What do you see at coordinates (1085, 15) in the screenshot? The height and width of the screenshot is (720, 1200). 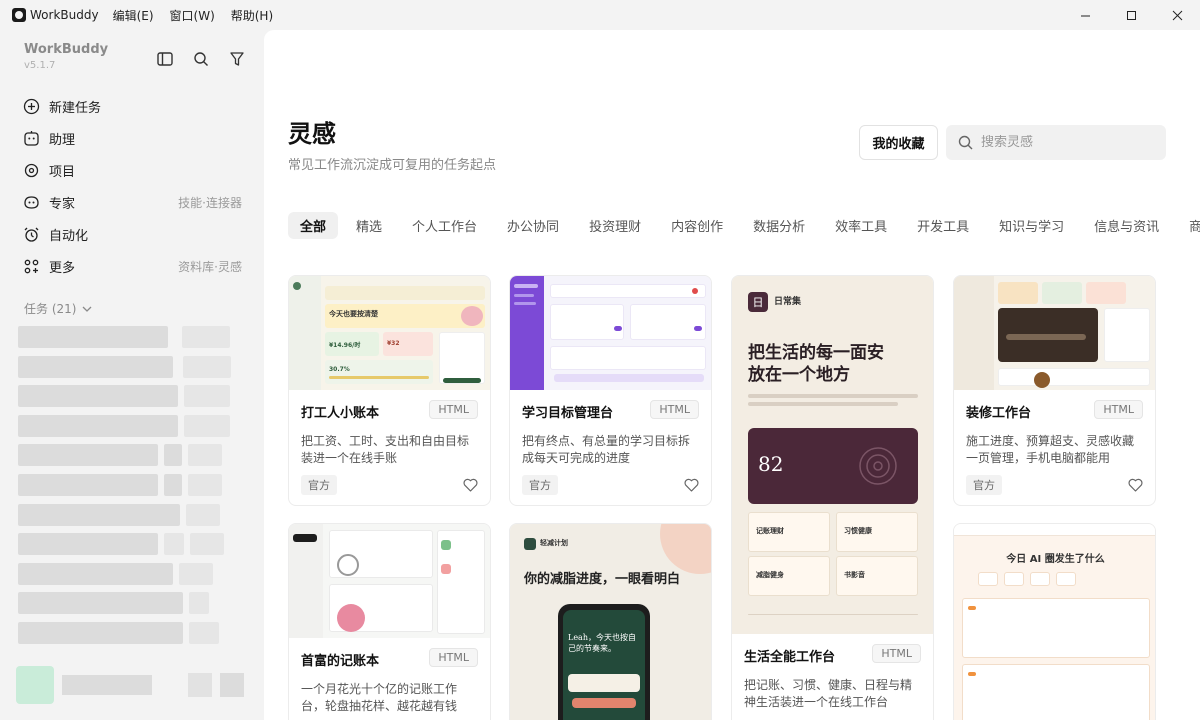 I see `minimize-icon` at bounding box center [1085, 15].